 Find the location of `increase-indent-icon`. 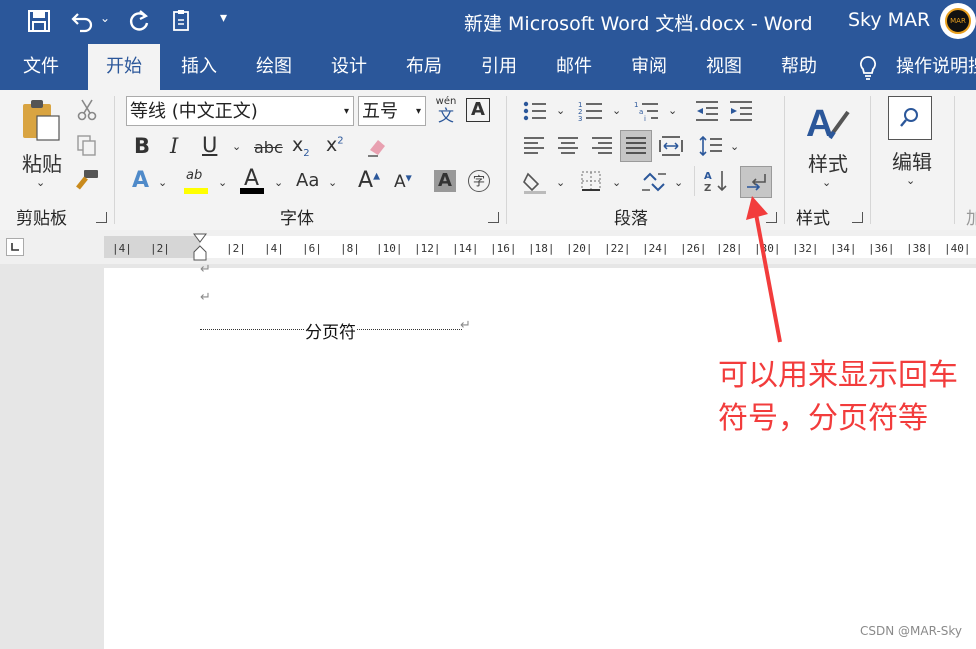

increase-indent-icon is located at coordinates (741, 111).